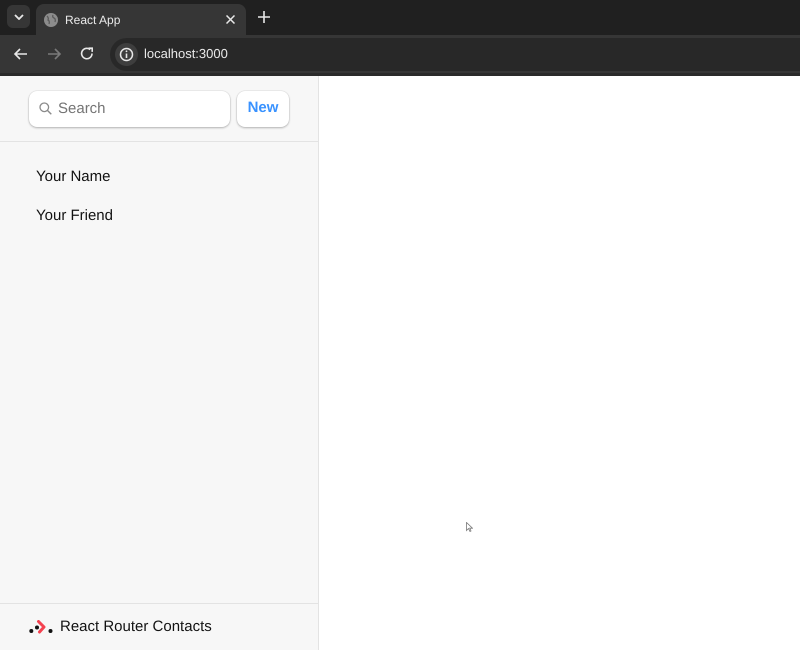 The image size is (800, 650). Describe the element at coordinates (141, 19) in the screenshot. I see `browser-tab: React App` at that location.